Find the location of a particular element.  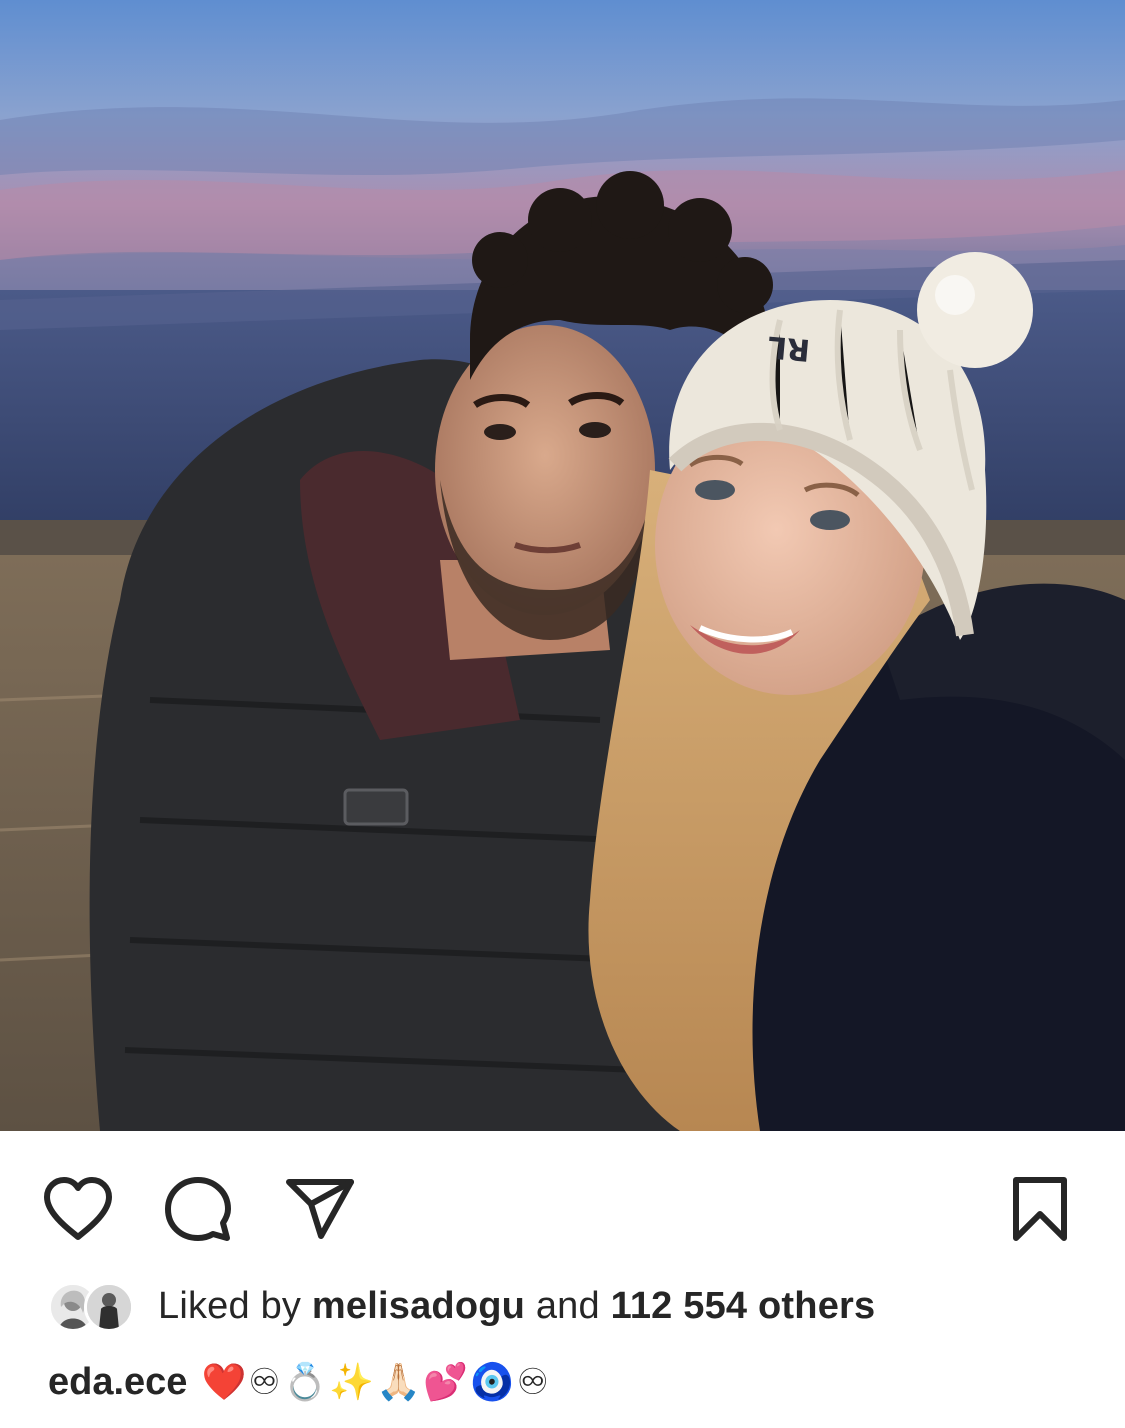

paper-plane-icon is located at coordinates (320, 1209).